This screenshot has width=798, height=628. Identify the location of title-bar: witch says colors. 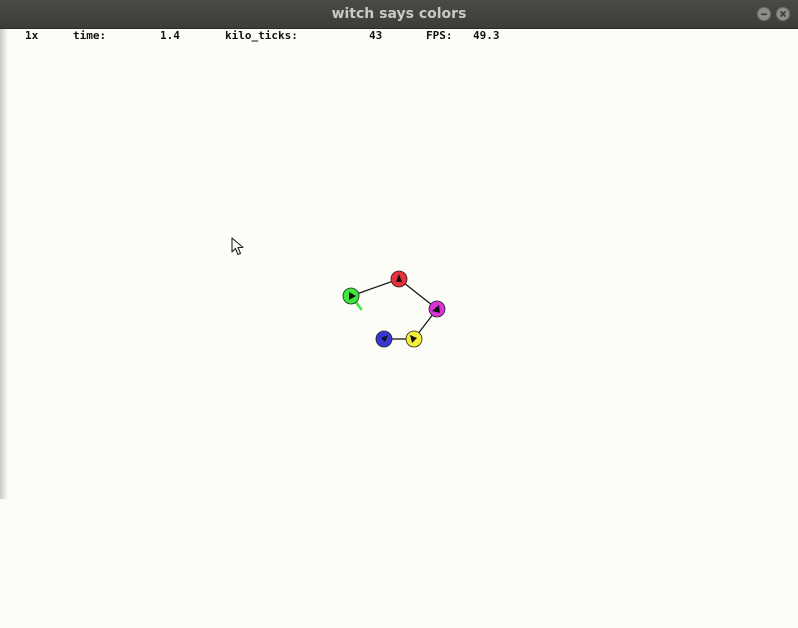
(399, 14).